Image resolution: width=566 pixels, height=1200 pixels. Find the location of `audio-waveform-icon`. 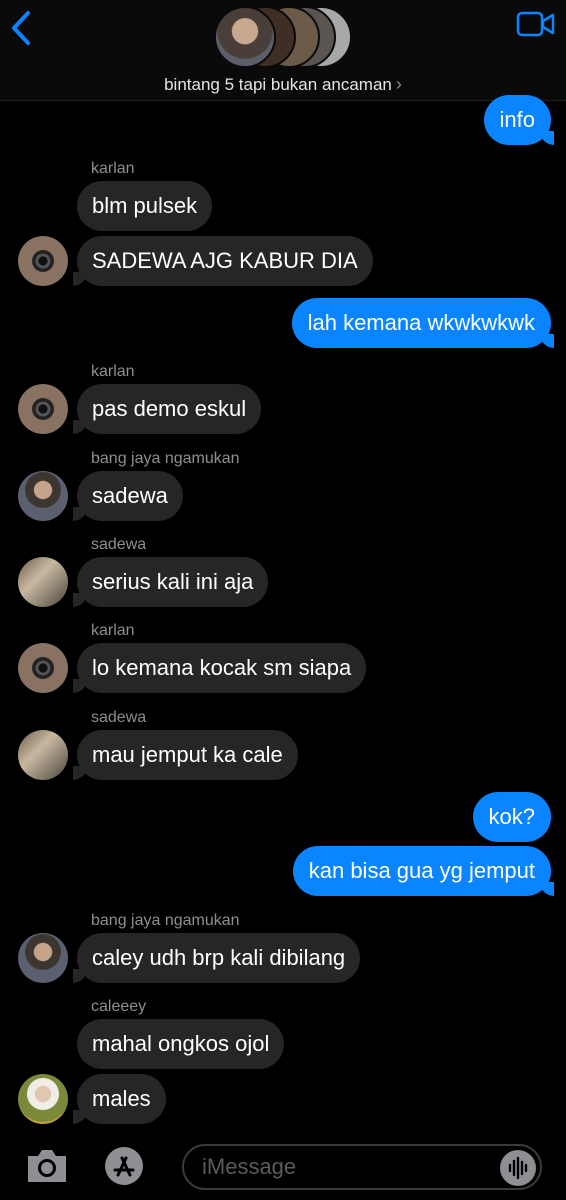

audio-waveform-icon is located at coordinates (518, 1168).